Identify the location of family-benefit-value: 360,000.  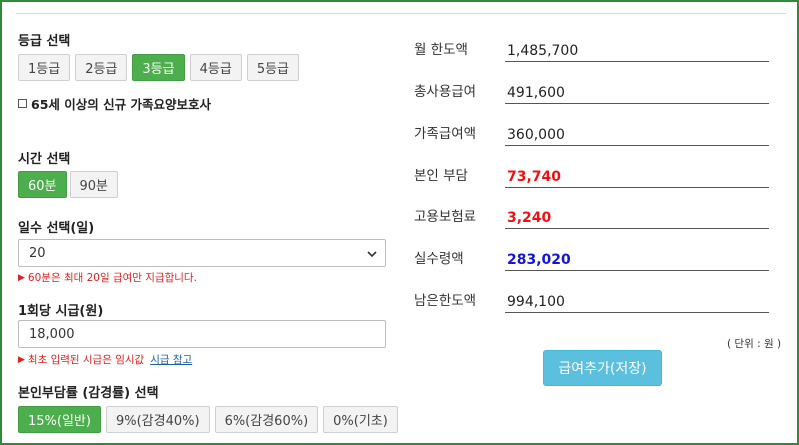
(637, 134).